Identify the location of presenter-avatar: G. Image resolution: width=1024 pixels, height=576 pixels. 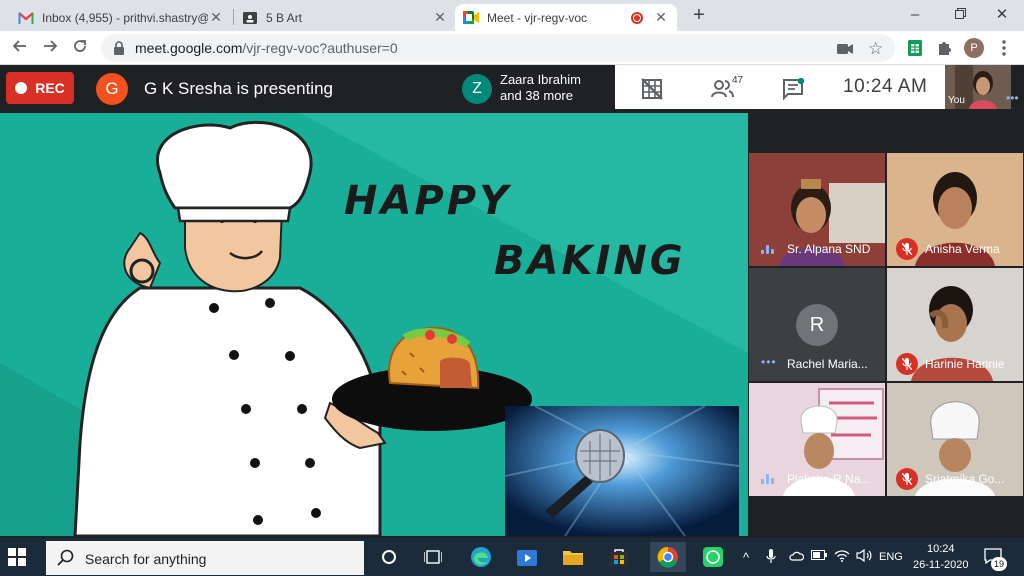
(112, 89).